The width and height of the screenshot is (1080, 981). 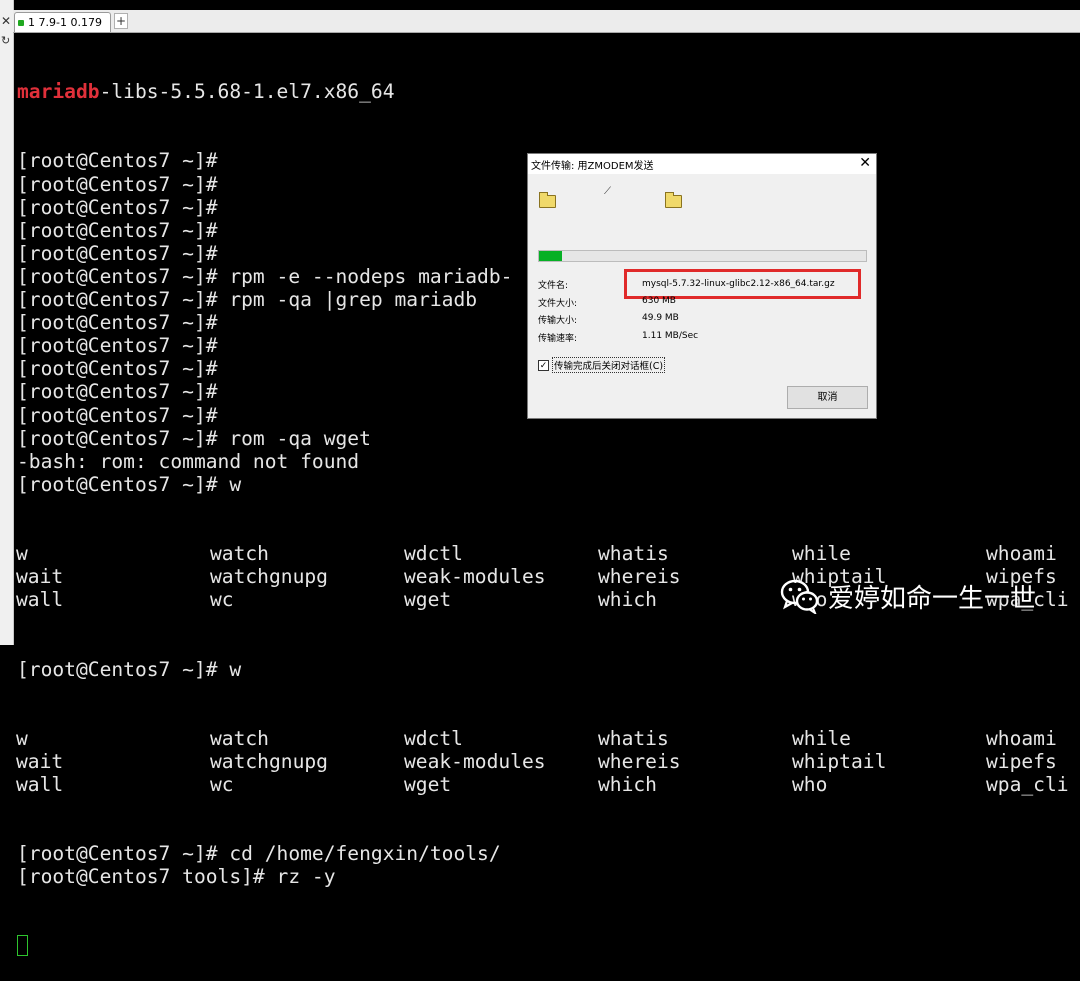 I want to click on dialog-title: 文件传输: 用ZMODEM发送, so click(x=592, y=166).